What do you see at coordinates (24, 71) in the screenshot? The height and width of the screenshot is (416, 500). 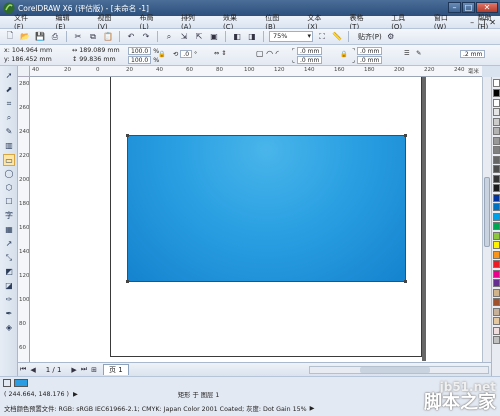 I see `ruler-origin` at bounding box center [24, 71].